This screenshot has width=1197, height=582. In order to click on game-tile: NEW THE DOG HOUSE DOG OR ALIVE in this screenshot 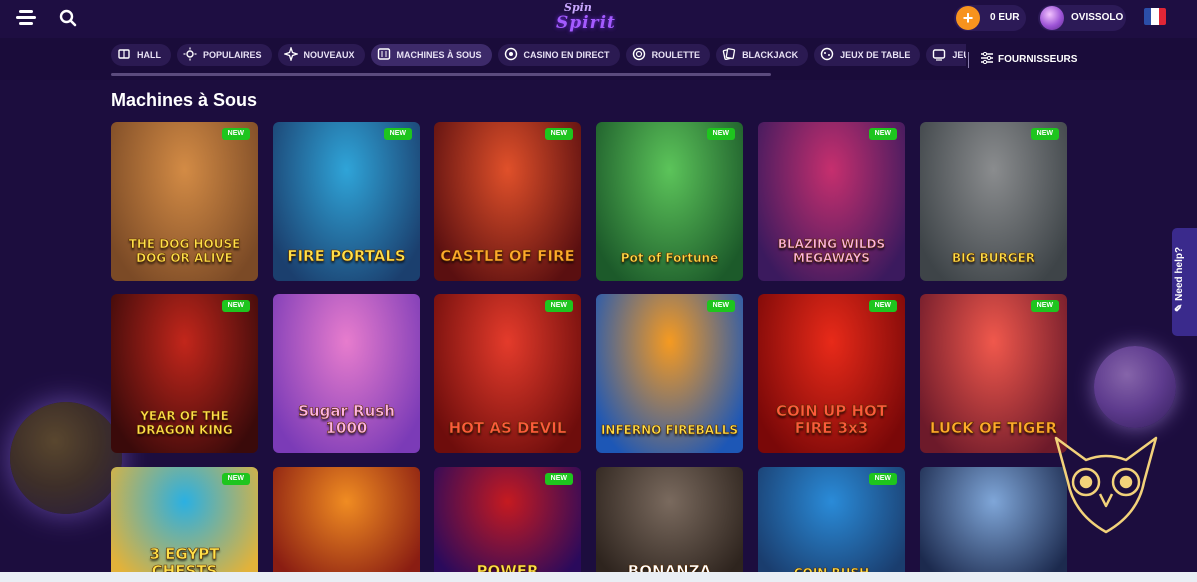, I will do `click(184, 201)`.